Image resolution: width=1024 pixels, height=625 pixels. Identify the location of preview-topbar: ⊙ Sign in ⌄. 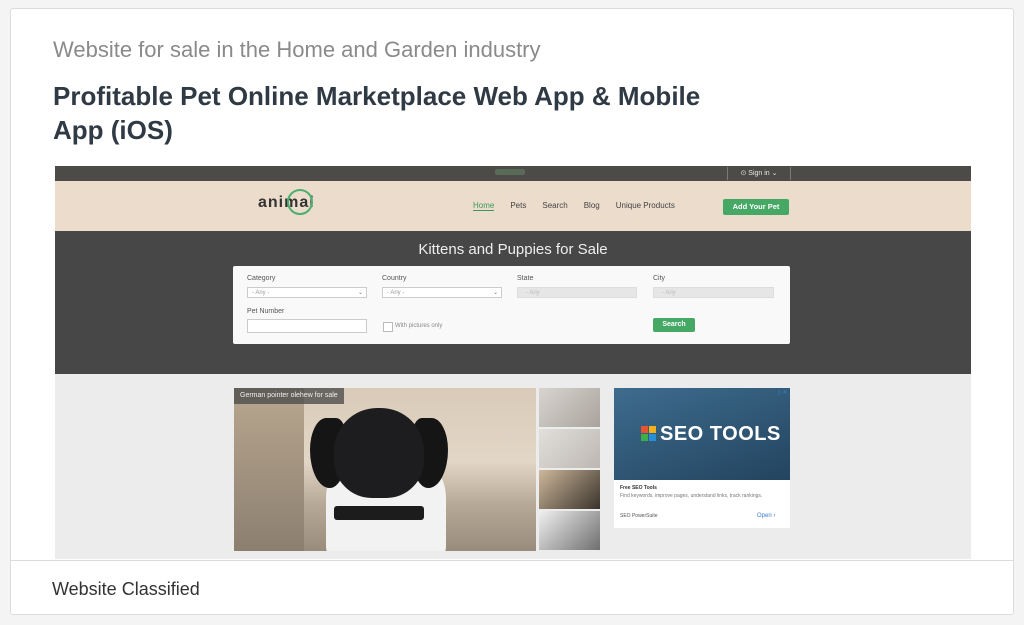
(513, 173).